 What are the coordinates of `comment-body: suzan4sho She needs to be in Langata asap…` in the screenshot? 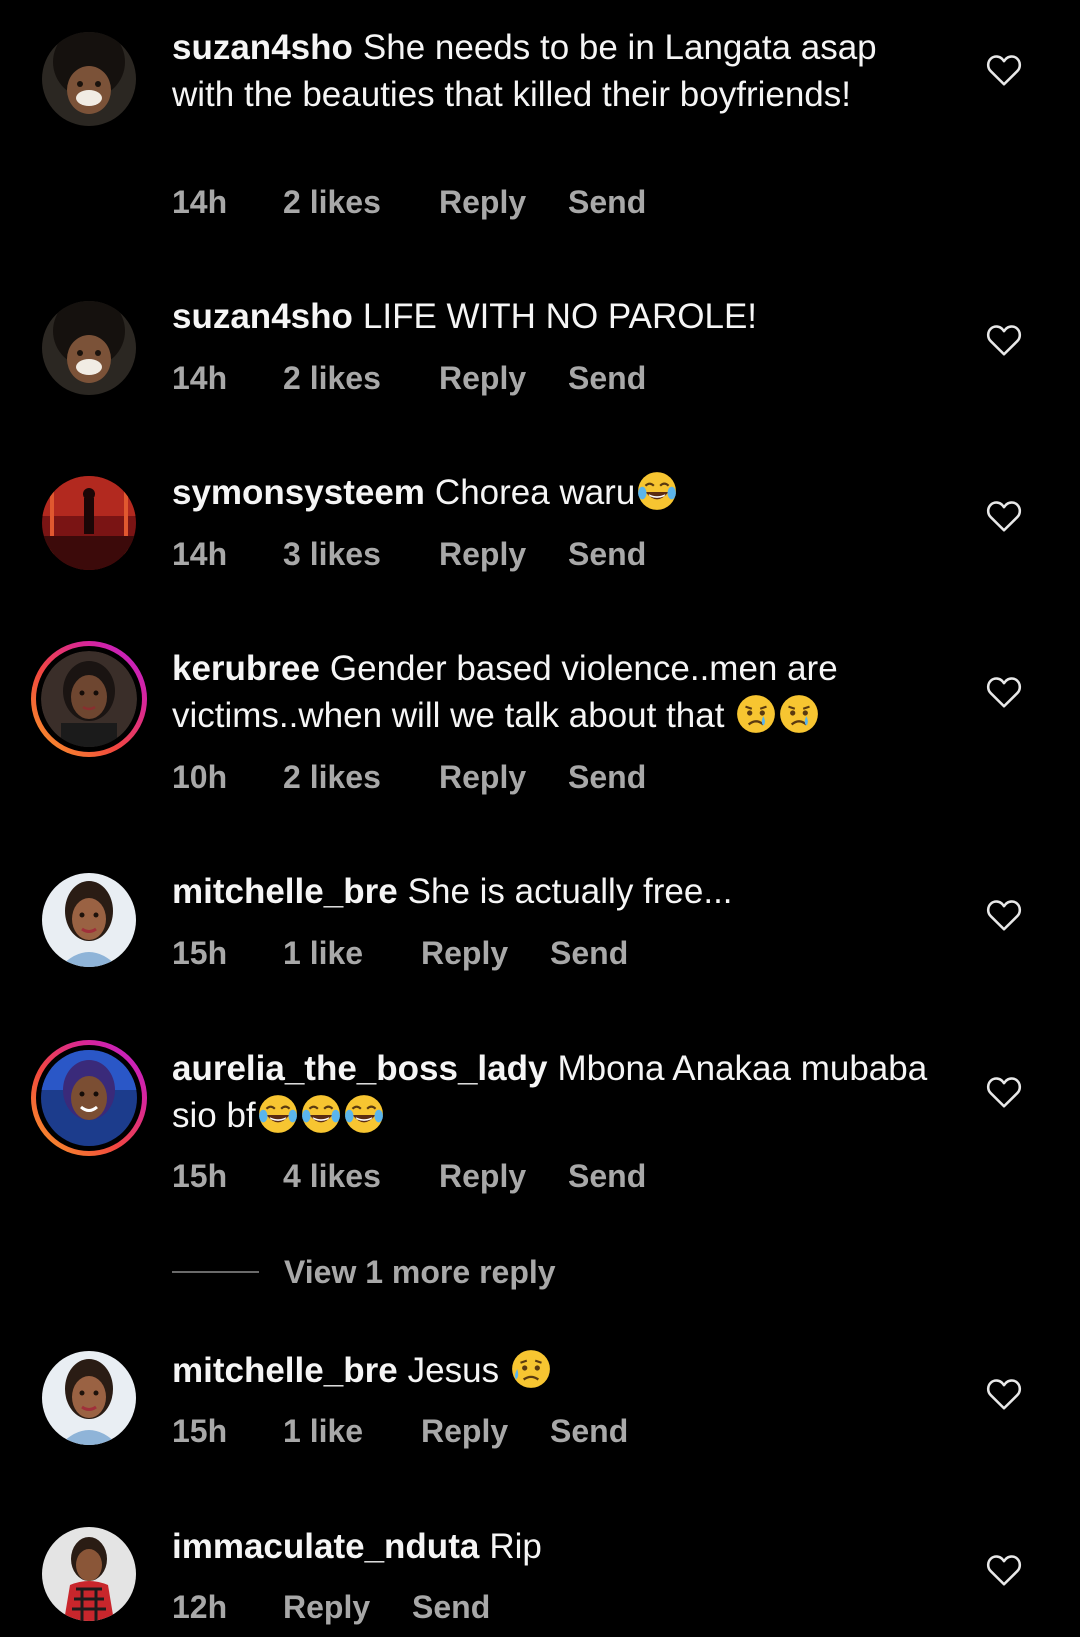 It's located at (552, 71).